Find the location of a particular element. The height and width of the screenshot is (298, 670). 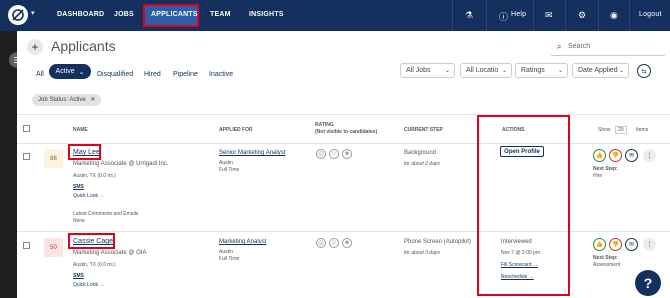

tab-pipeline: Pipeline is located at coordinates (185, 74).